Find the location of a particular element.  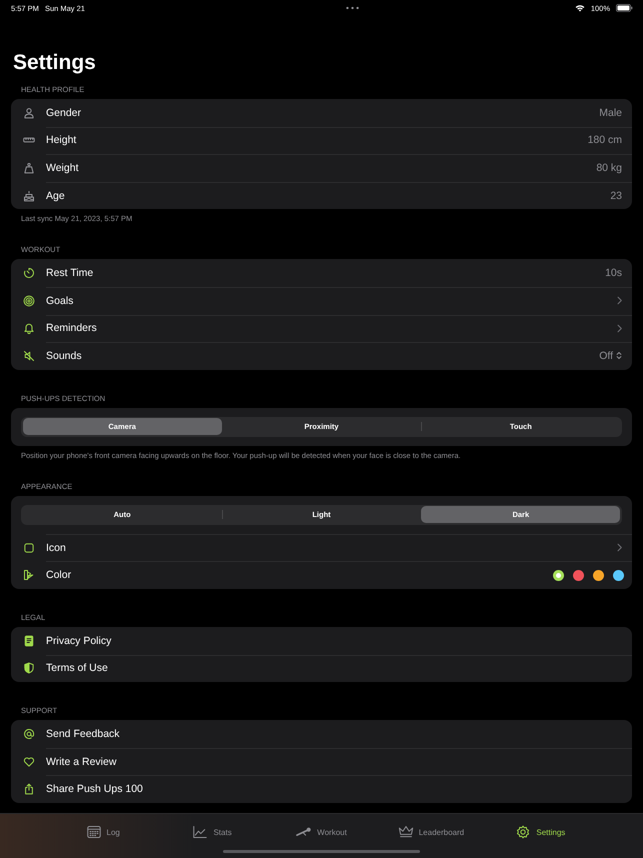

tab-item: Stats is located at coordinates (212, 832).